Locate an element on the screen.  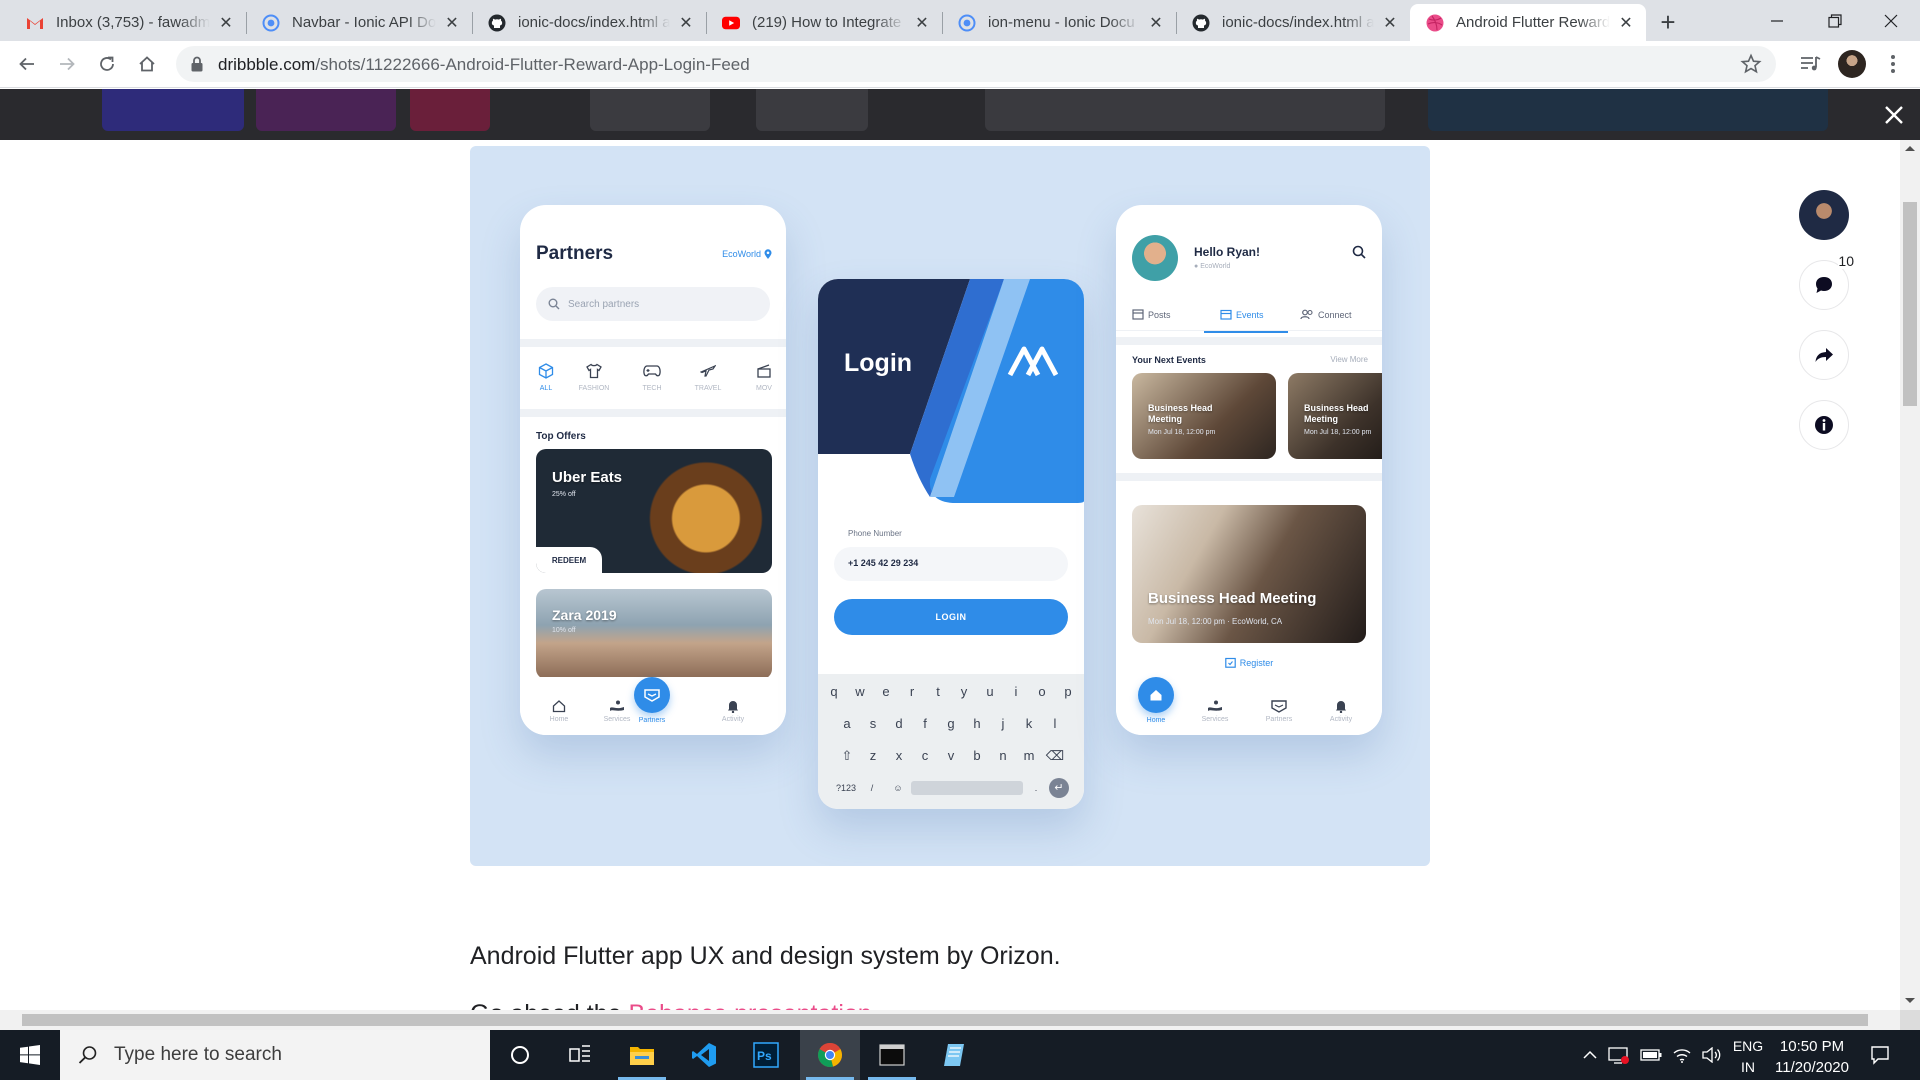
share-button is located at coordinates (1824, 355).